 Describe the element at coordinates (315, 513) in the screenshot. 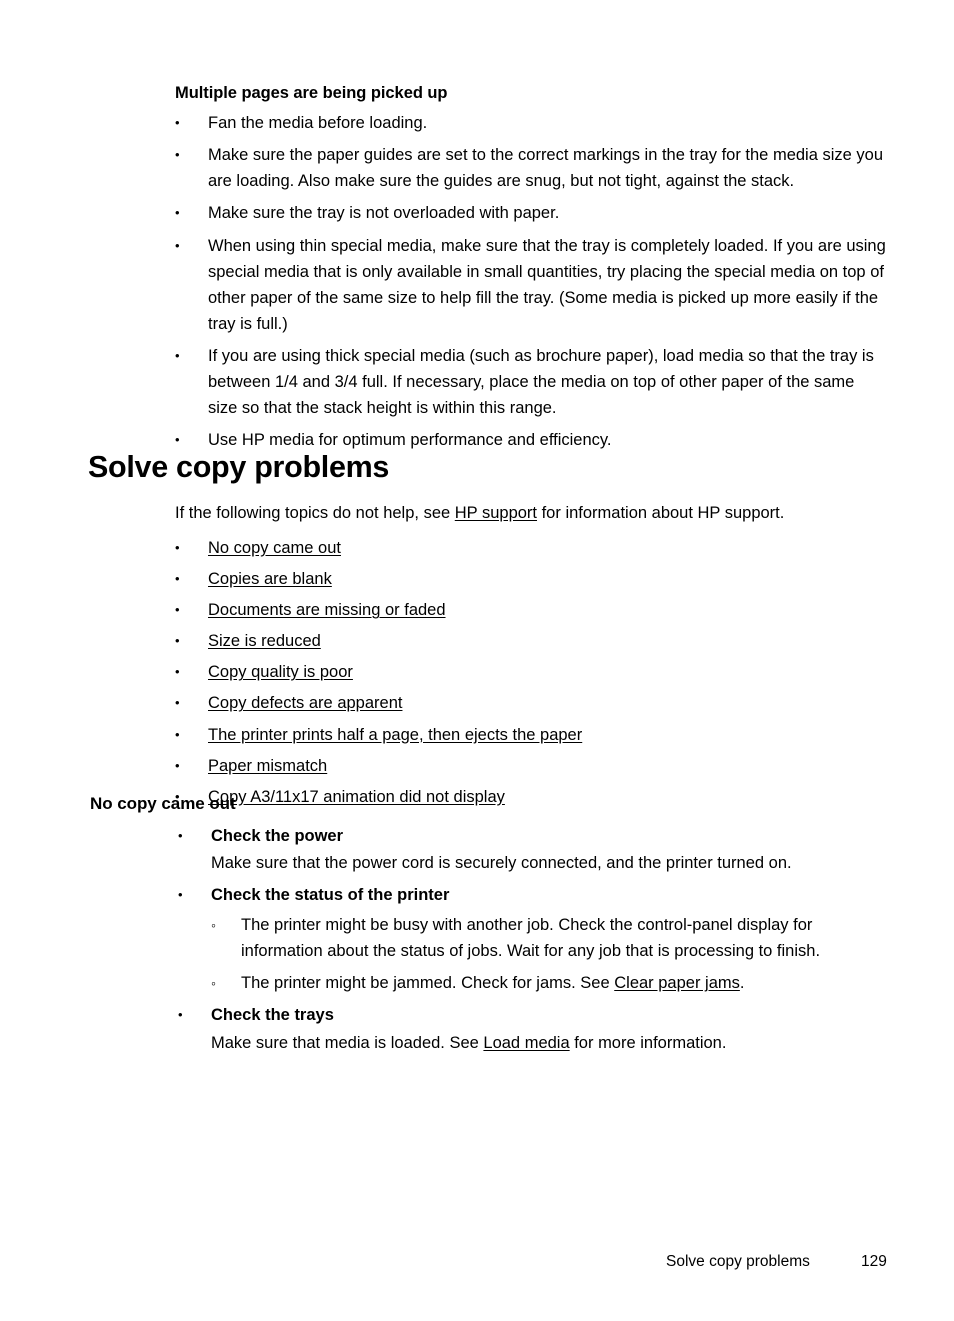

I see `intro-text-before-link: If the following topics do not help, see` at that location.